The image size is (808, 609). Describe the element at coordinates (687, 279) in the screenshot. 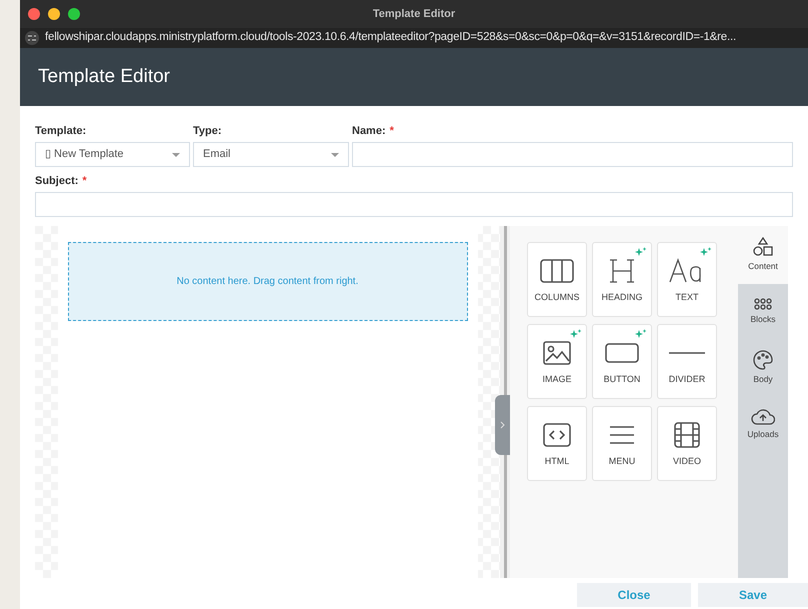

I see `content-tile: TEXT` at that location.